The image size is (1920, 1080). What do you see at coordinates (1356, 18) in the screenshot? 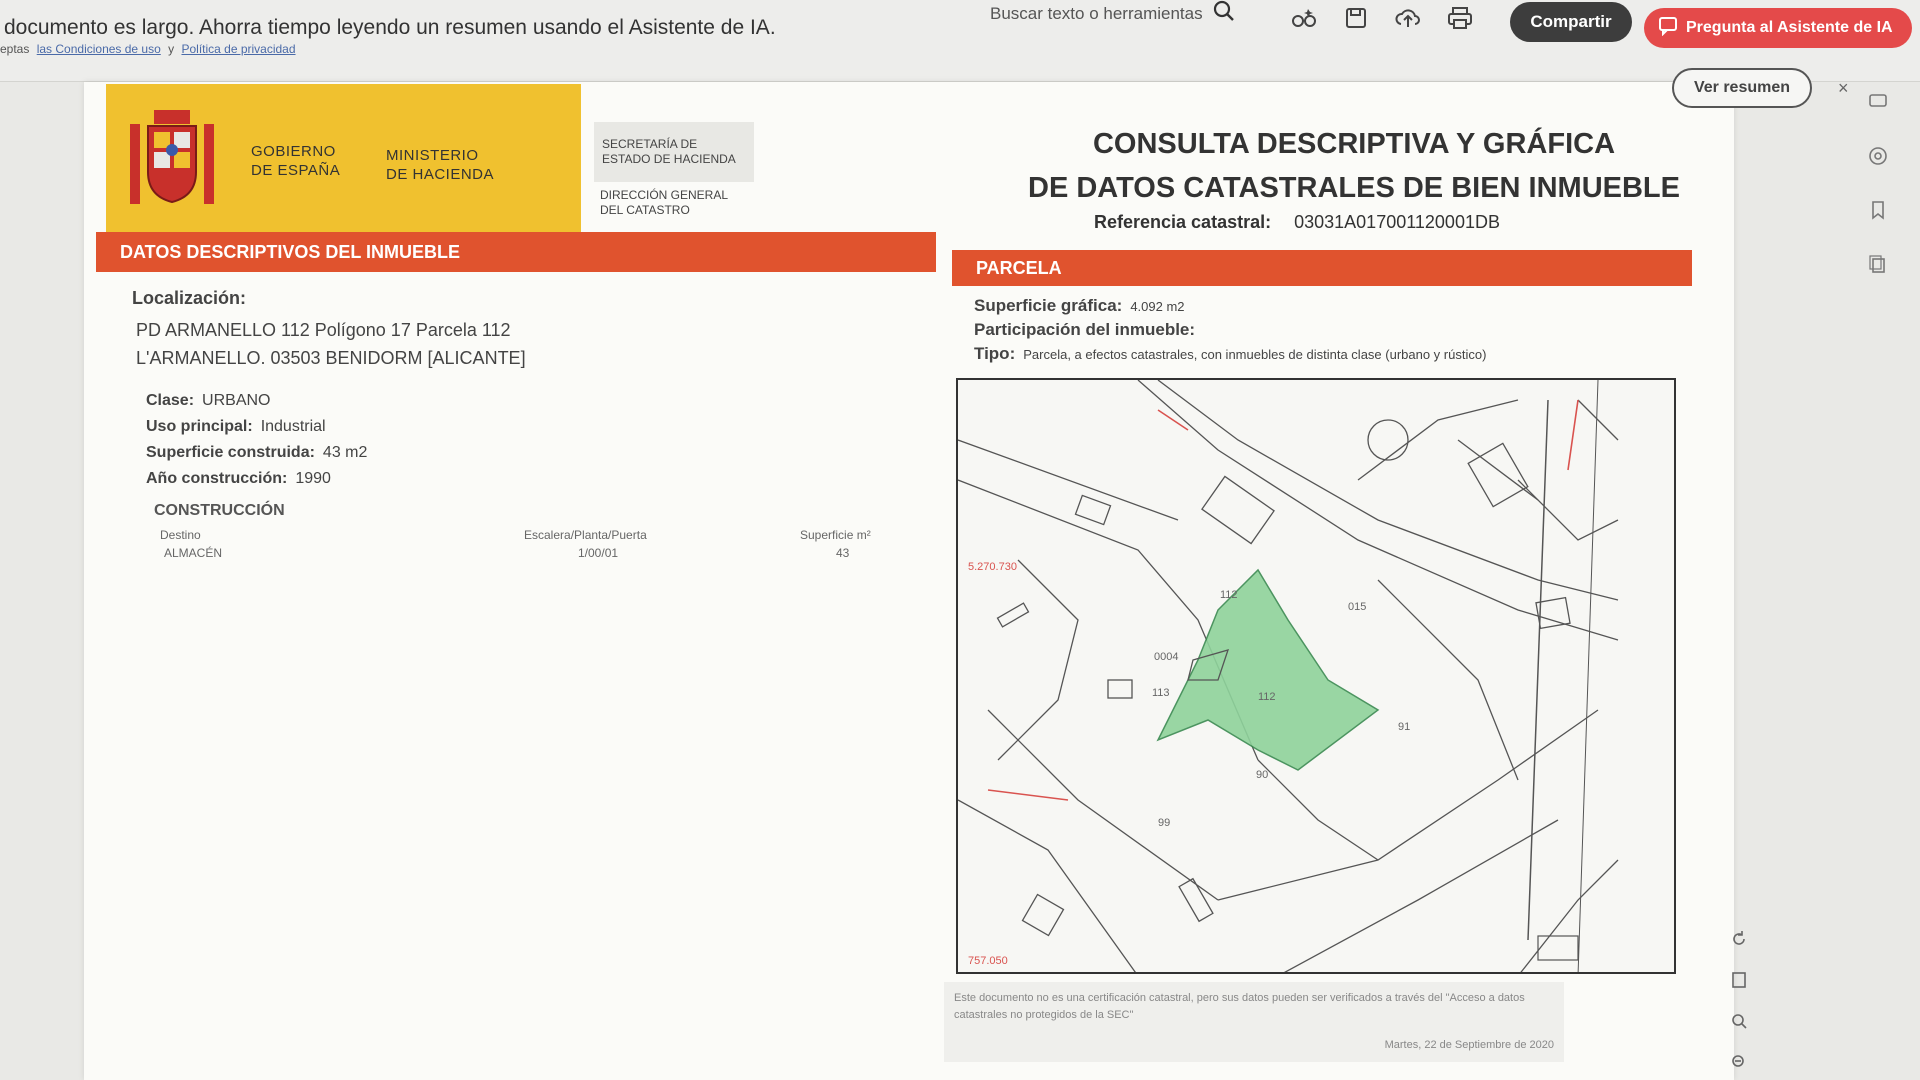
I see `save-icon` at bounding box center [1356, 18].